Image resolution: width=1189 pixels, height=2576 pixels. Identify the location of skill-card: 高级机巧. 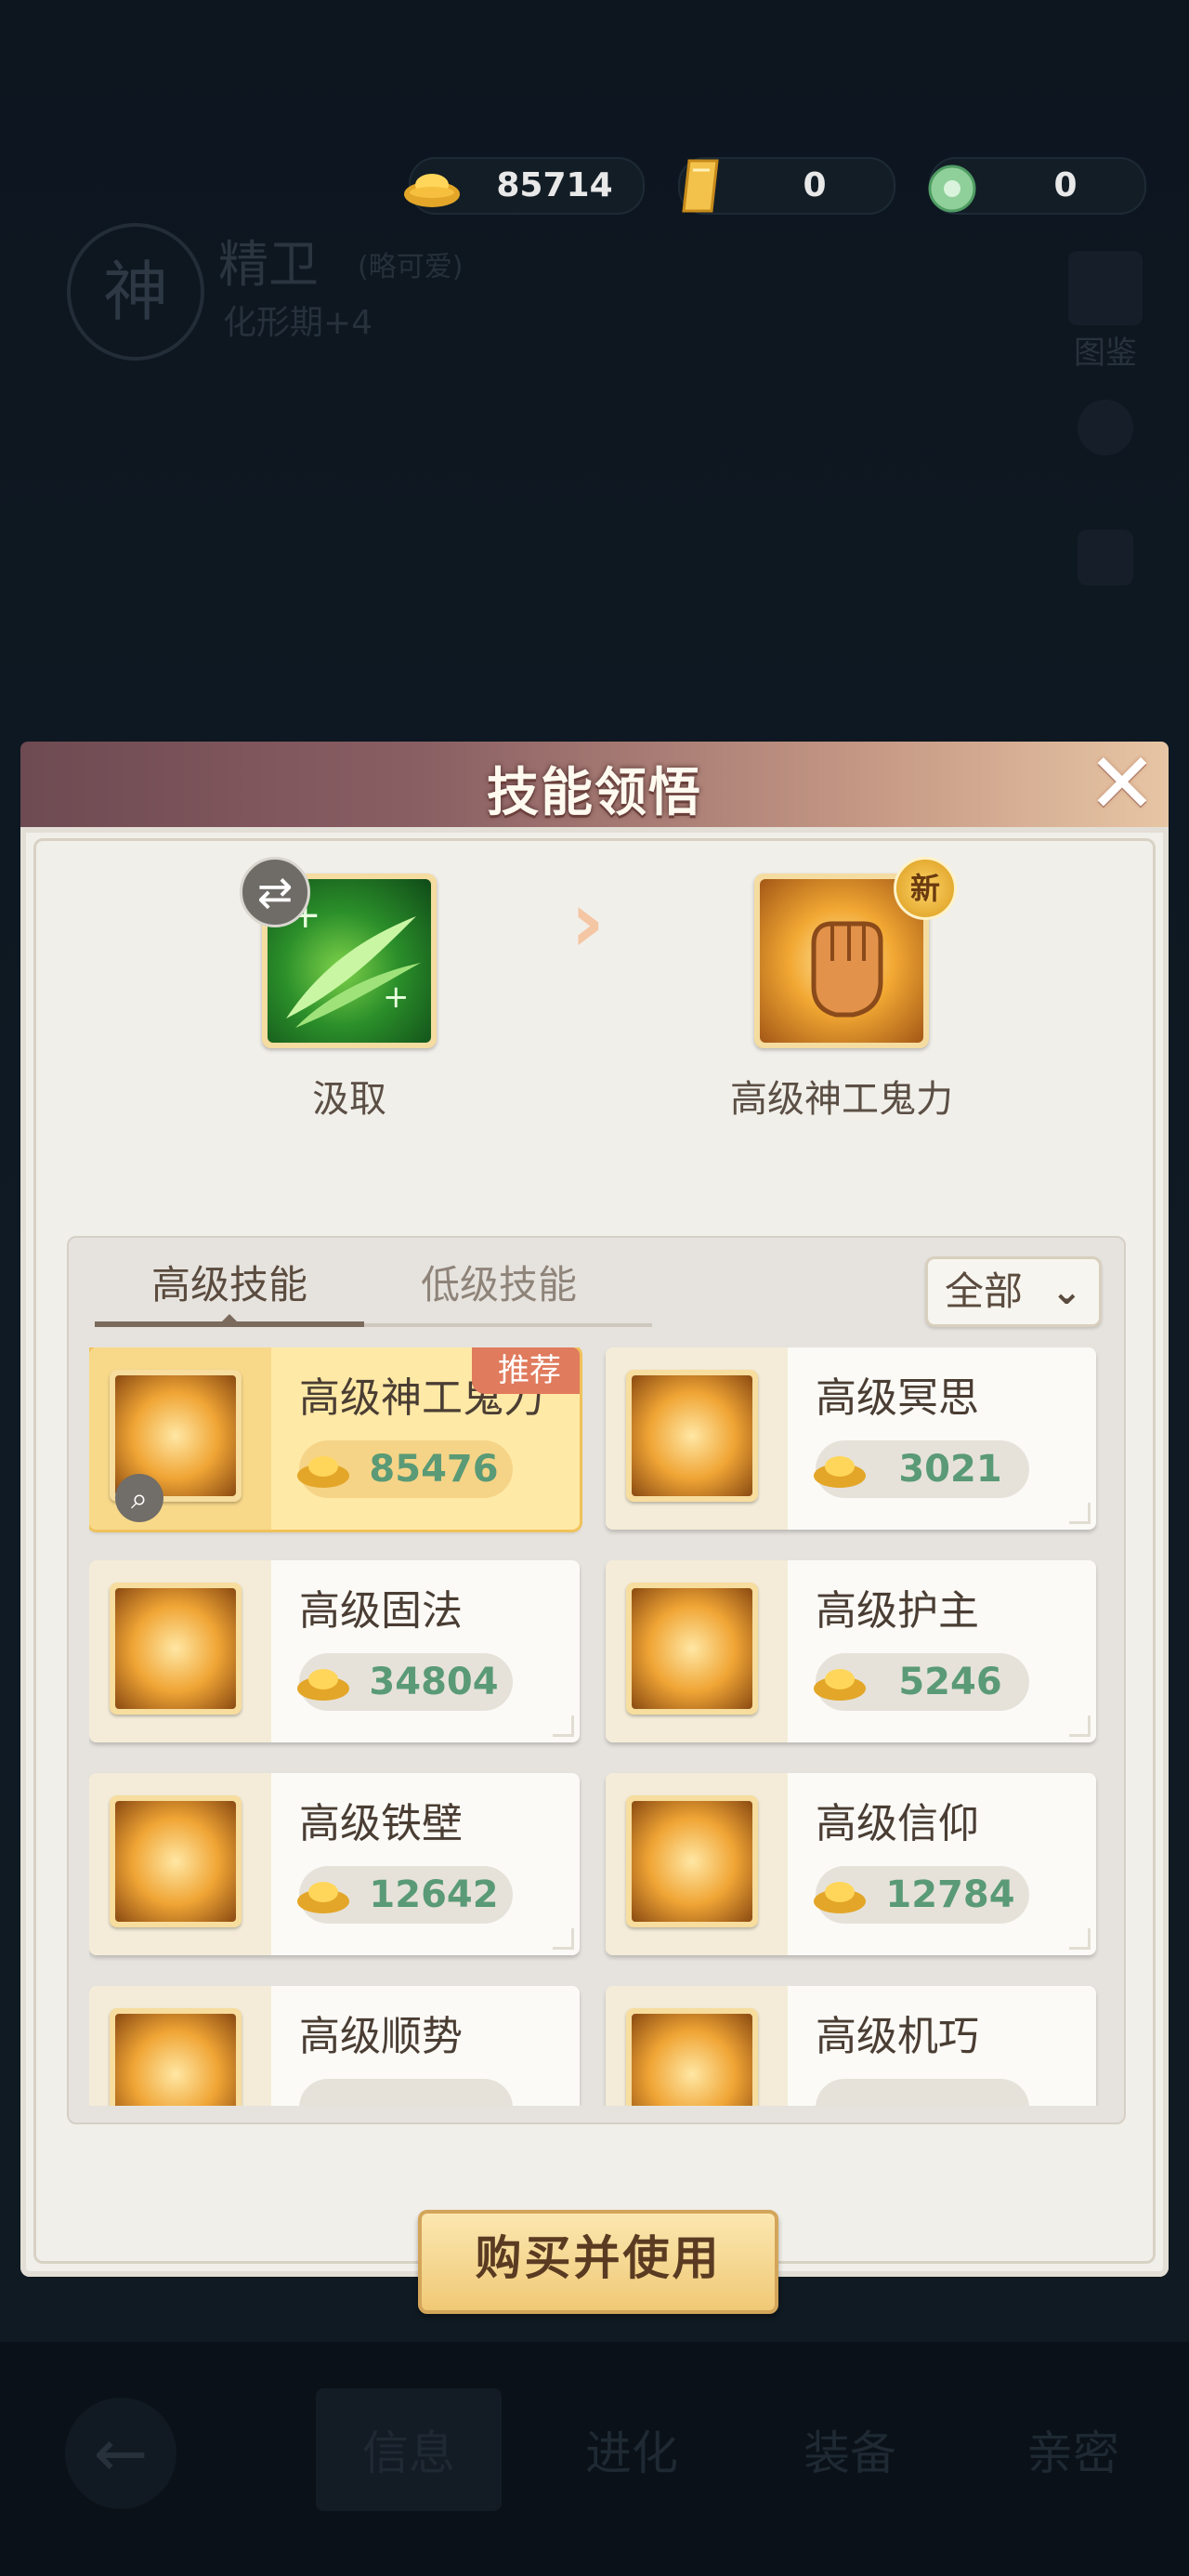
(851, 2046).